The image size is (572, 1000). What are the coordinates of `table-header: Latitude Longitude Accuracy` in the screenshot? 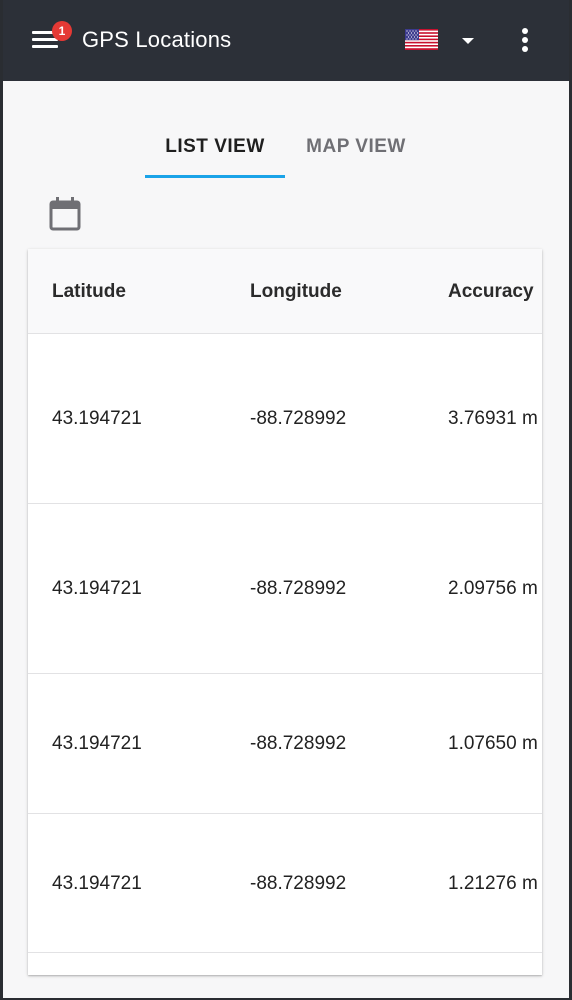 It's located at (285, 291).